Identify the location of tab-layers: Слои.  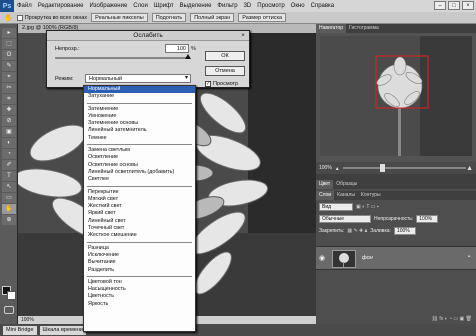
(325, 195).